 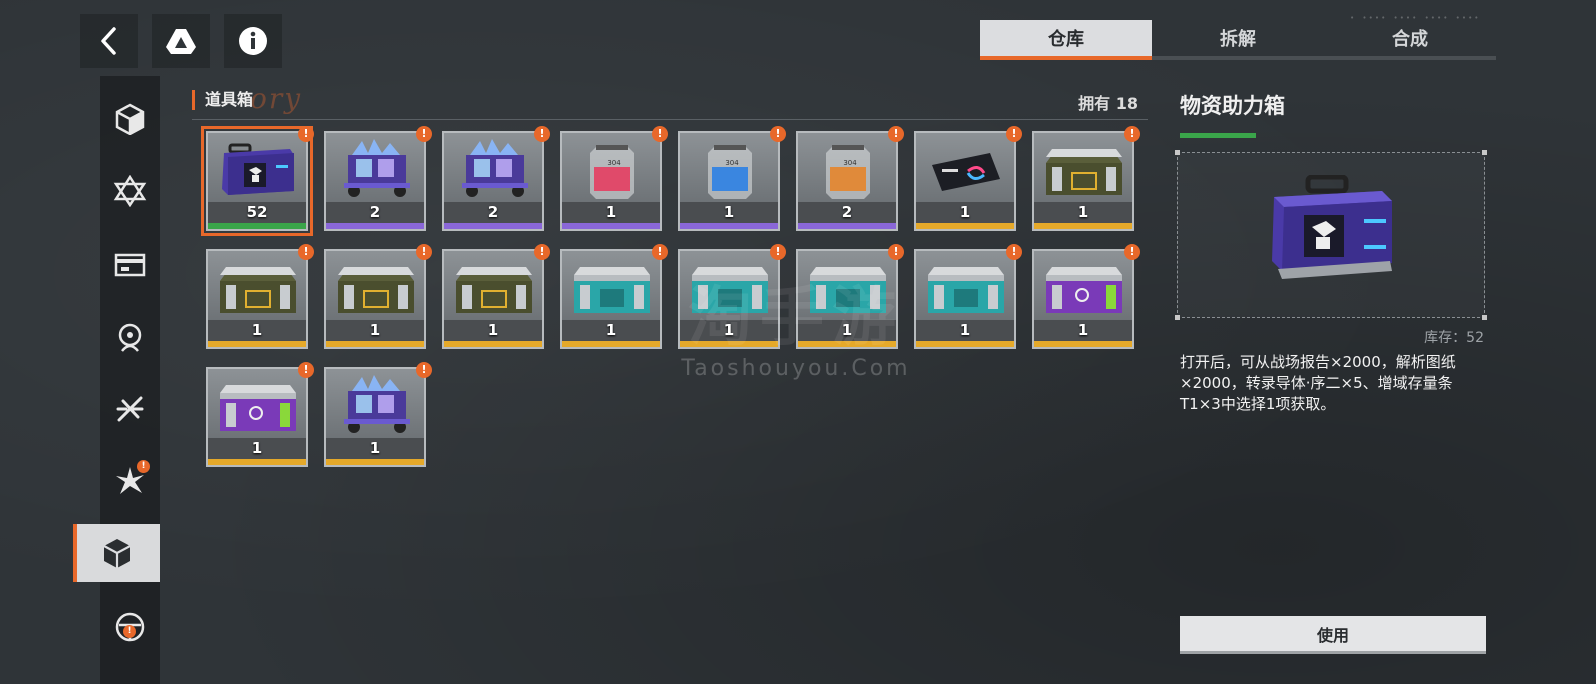 I want to click on tab-dismantle: 拆解, so click(x=1238, y=40).